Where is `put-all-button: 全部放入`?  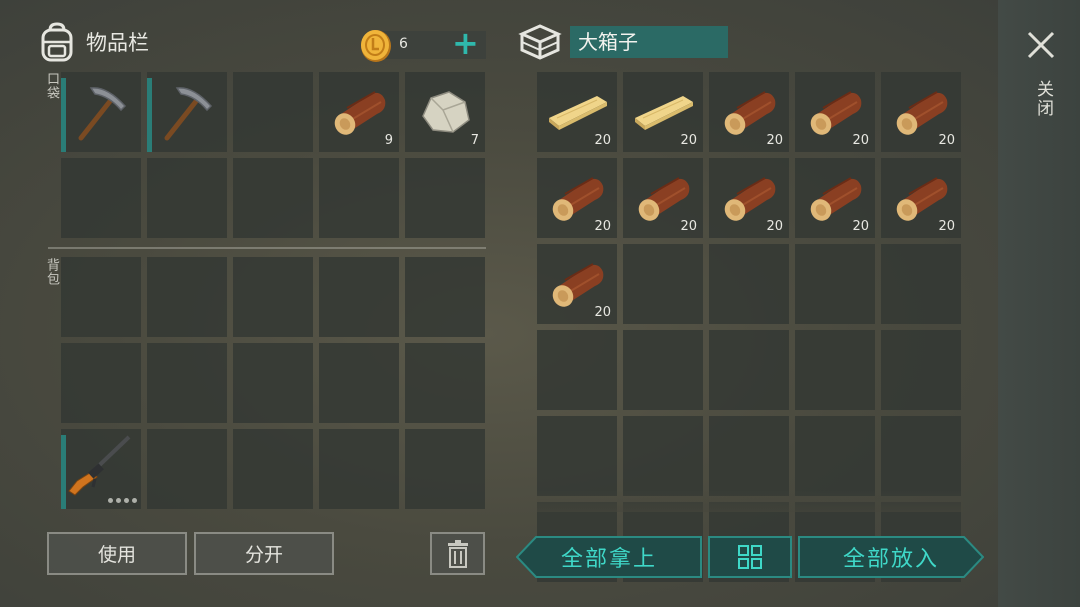 put-all-button: 全部放入 is located at coordinates (891, 557).